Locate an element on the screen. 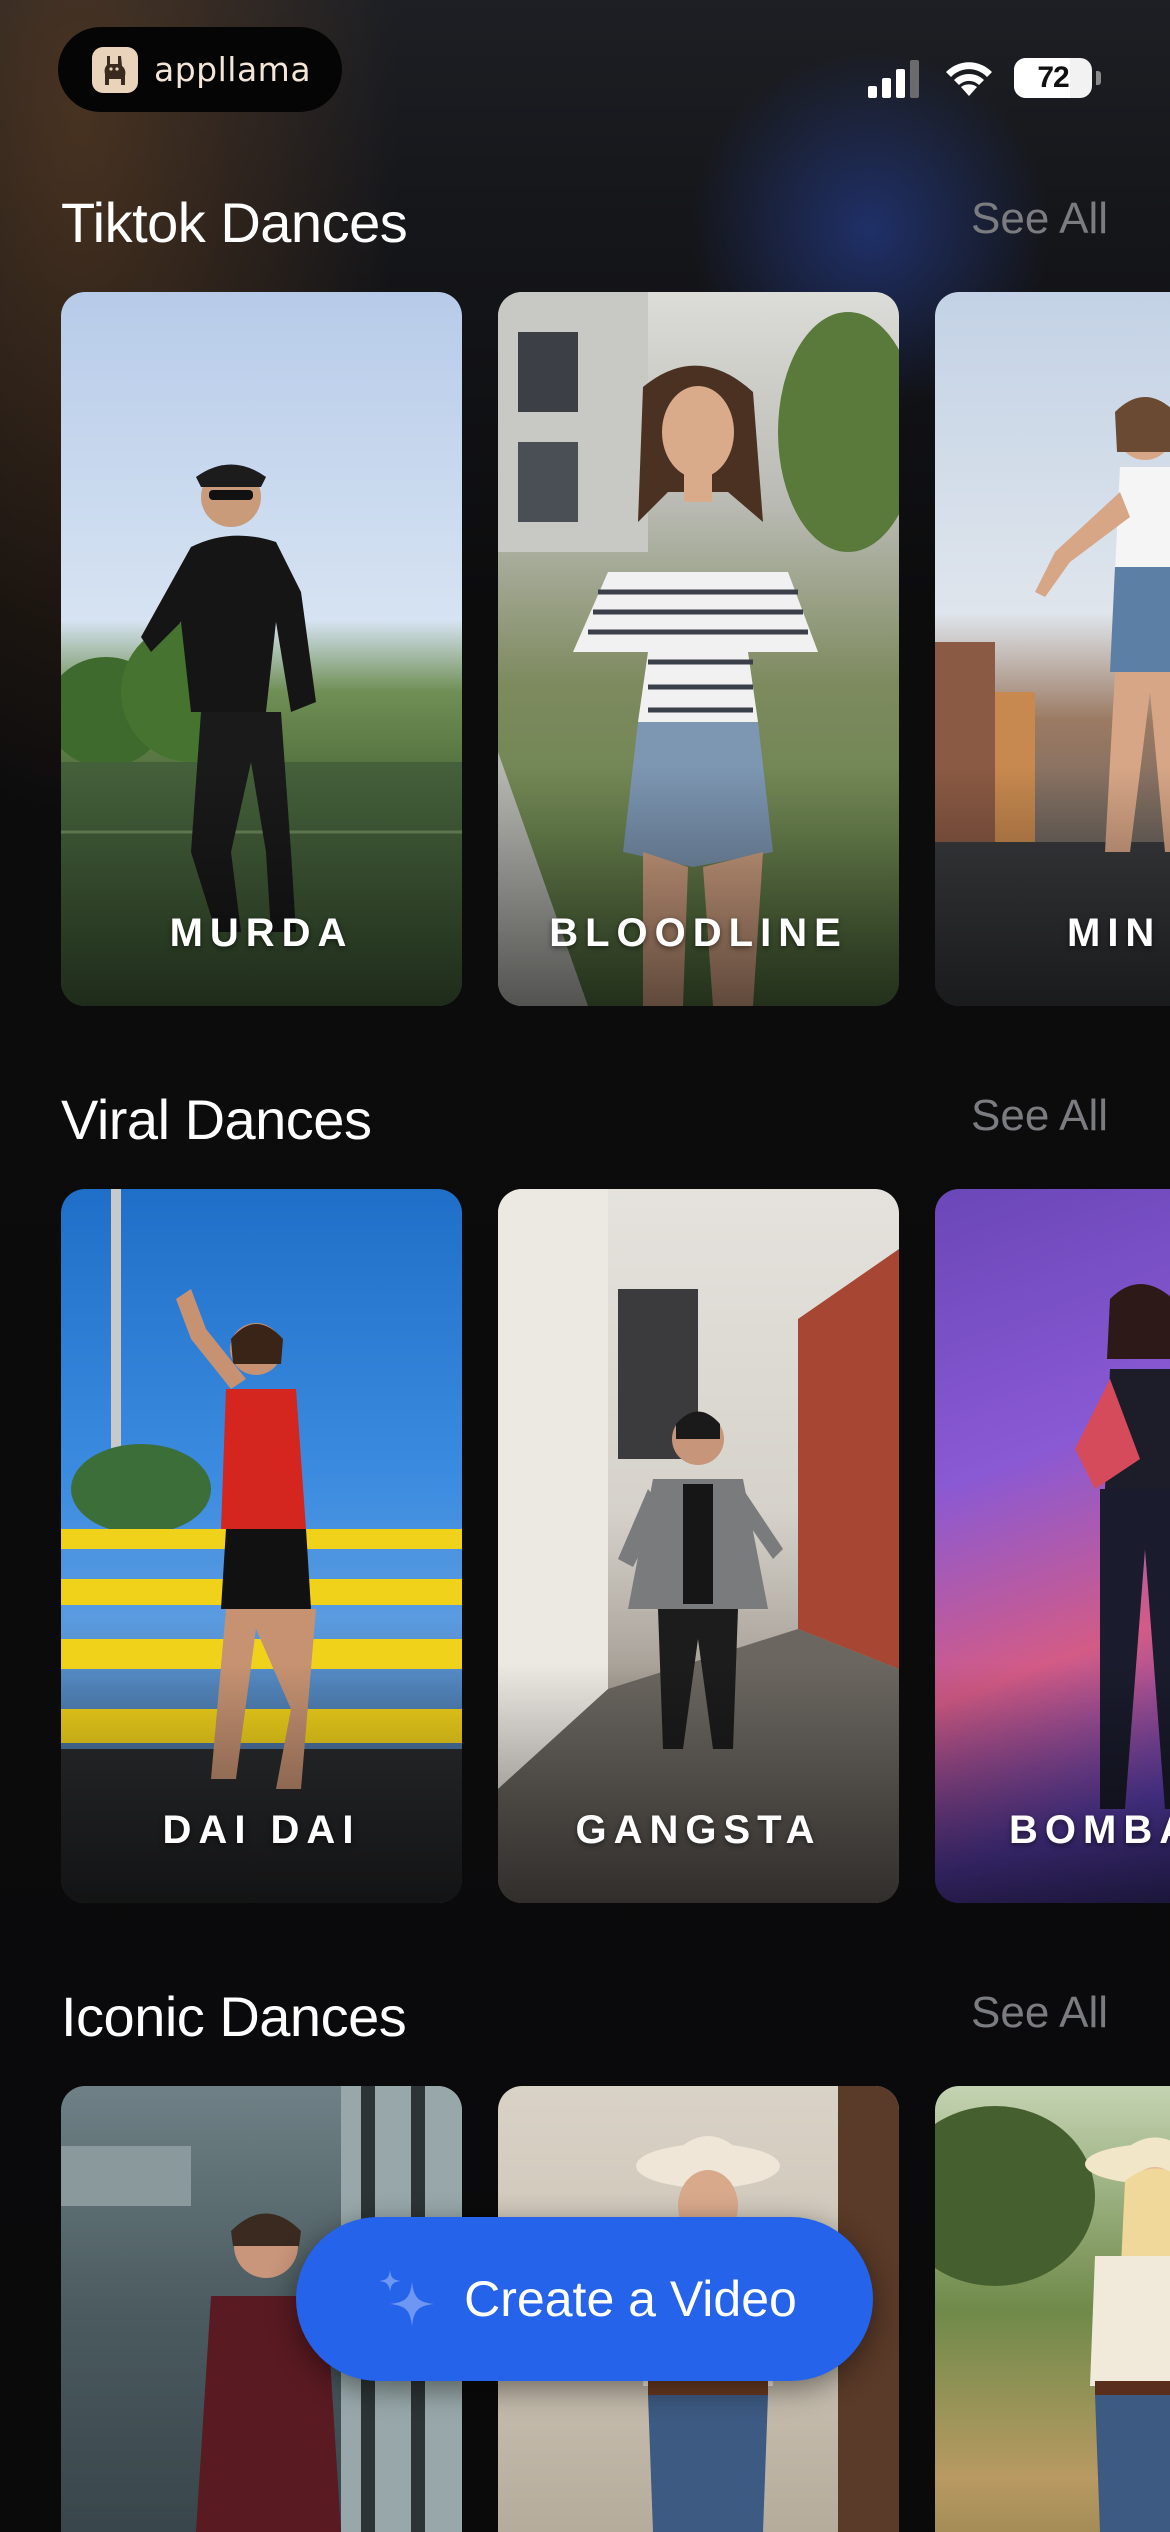 This screenshot has width=1170, height=2532. dance-title: BOMBA is located at coordinates (1089, 1830).